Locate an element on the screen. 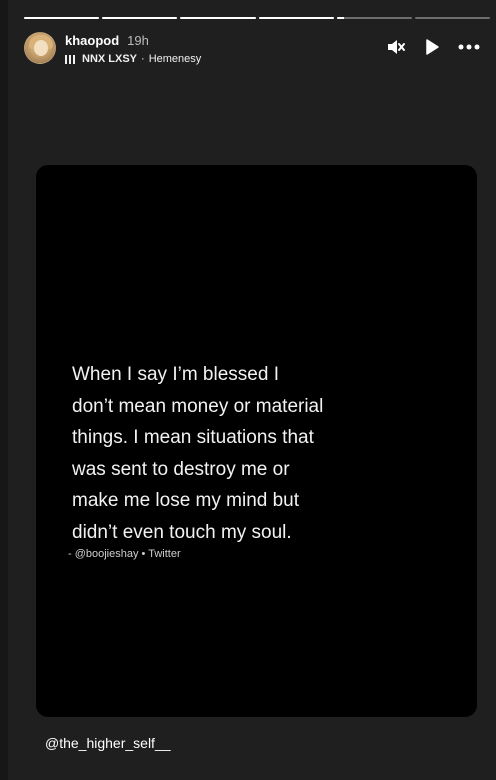  music-artist: NNX LXSY is located at coordinates (110, 59).